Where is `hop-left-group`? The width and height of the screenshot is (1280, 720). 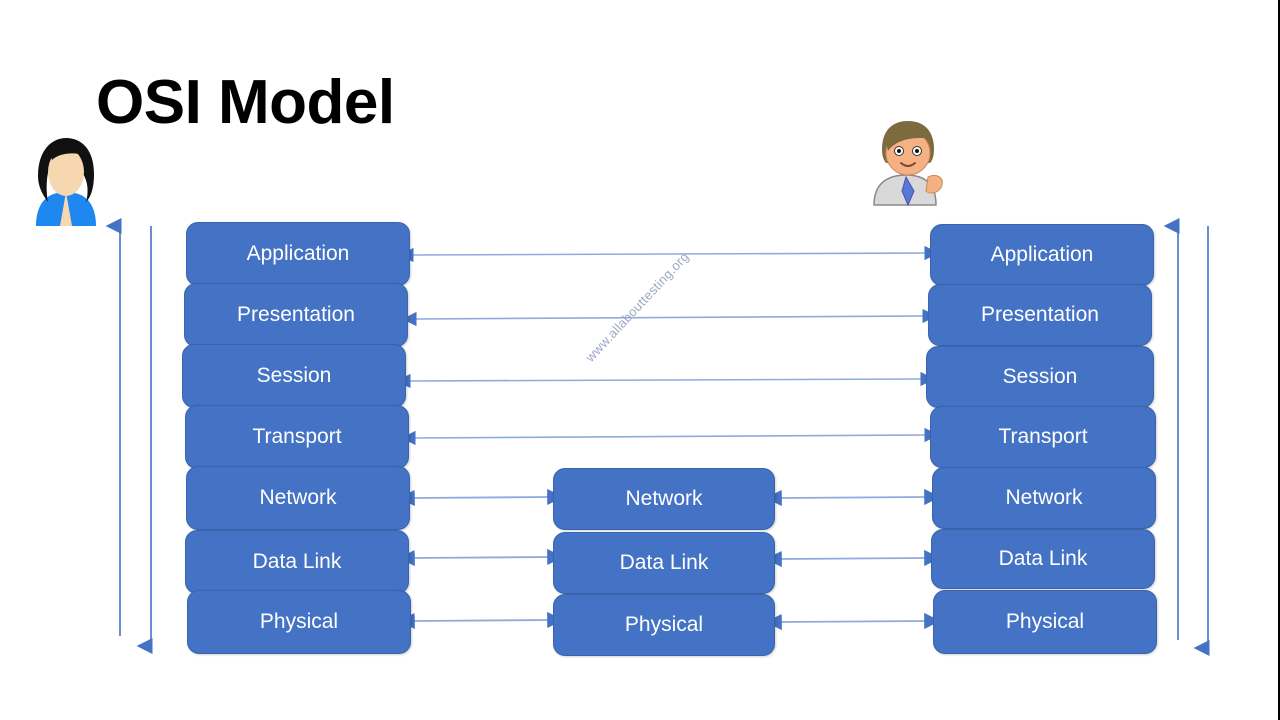
hop-left-group is located at coordinates (481, 559).